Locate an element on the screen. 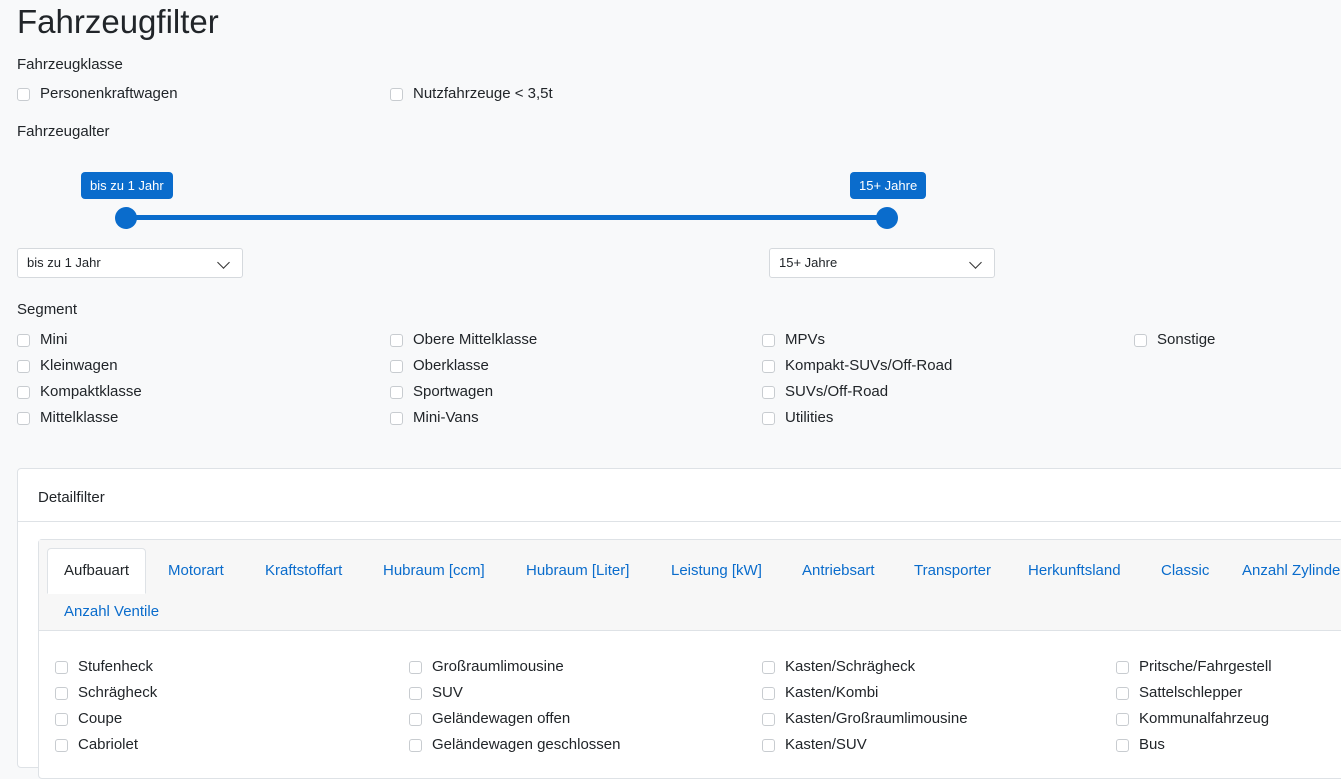 Image resolution: width=1341 pixels, height=779 pixels. checkbox-label: Schrägheck is located at coordinates (118, 692).